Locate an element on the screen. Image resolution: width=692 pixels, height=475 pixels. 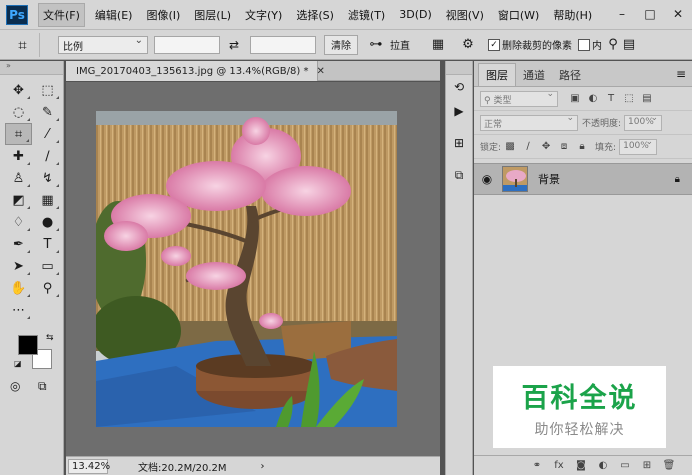
default-colors-icon: ◪ is located at coordinates (18, 363).